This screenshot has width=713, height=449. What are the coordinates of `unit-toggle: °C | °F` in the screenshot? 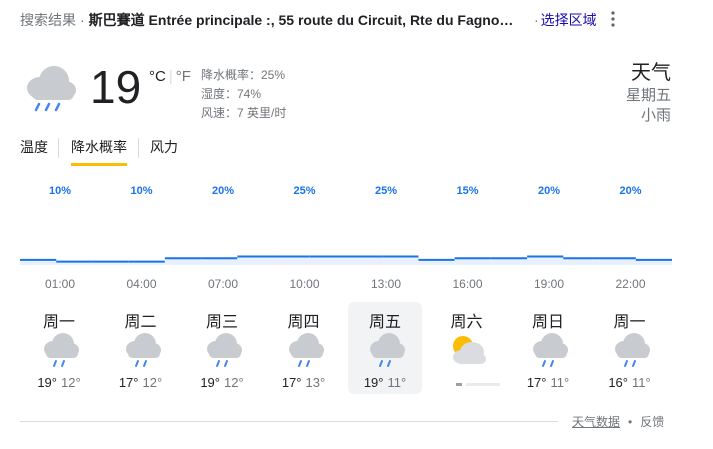 It's located at (170, 76).